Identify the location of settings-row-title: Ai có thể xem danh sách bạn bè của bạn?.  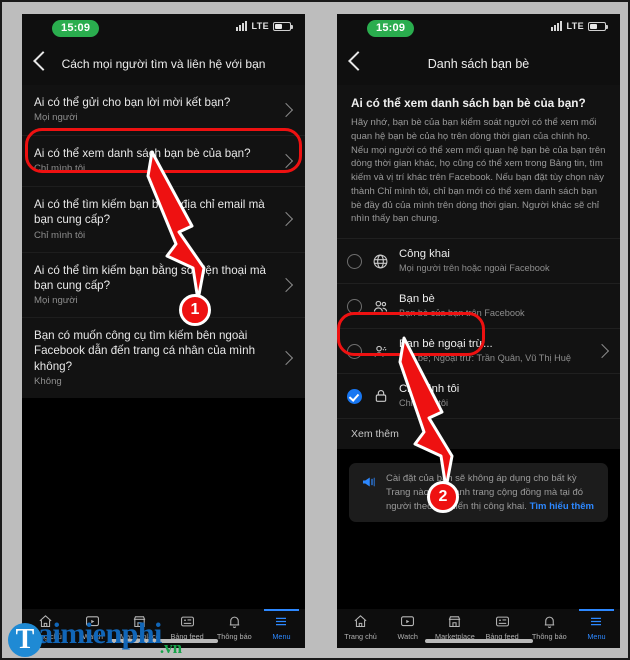
(142, 153).